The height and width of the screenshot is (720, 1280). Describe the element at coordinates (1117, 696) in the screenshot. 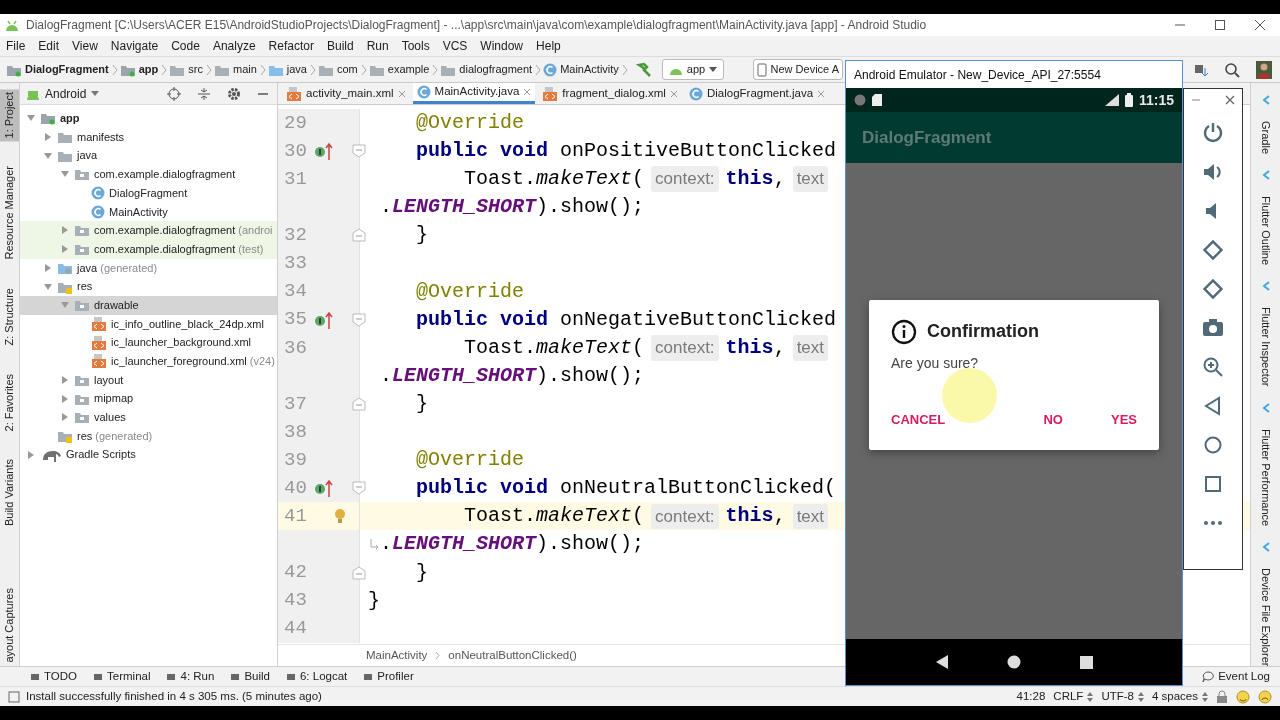

I see `status-widget: UTF-8` at that location.